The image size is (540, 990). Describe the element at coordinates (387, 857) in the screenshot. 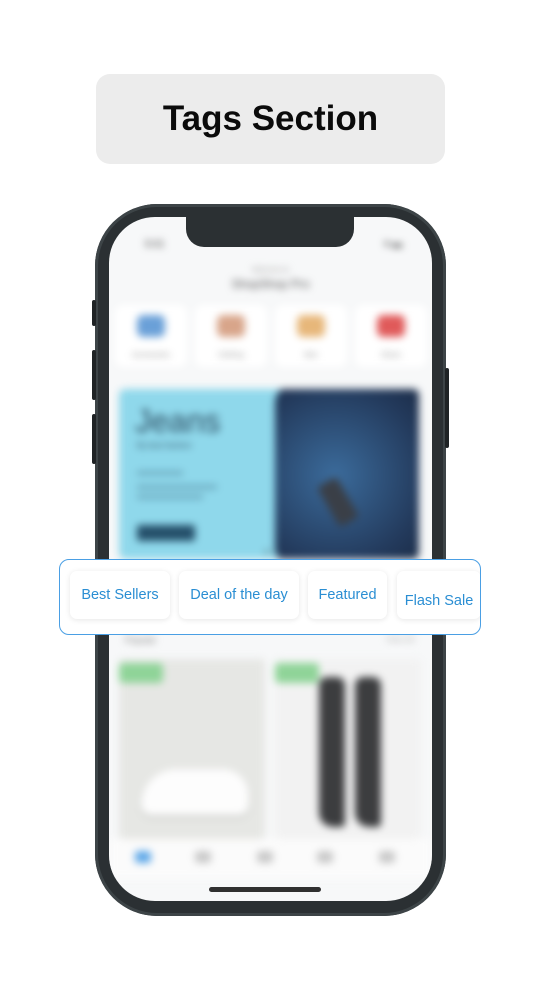

I see `profile-tab-icon` at that location.